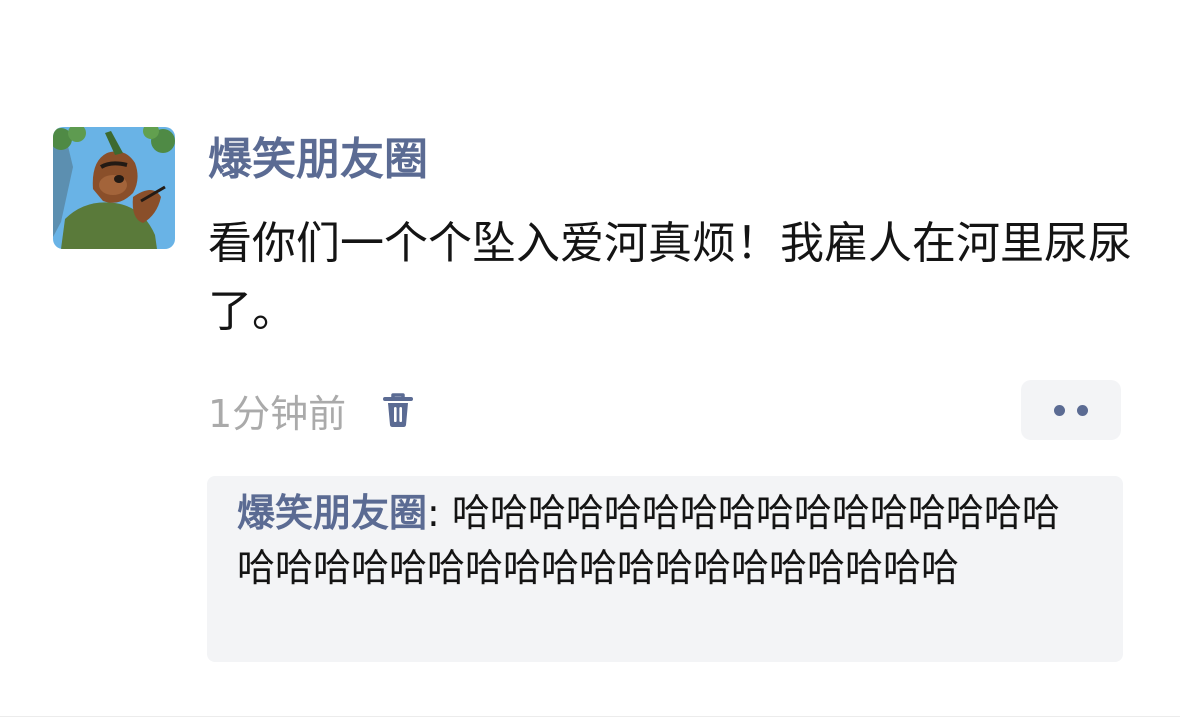 Image resolution: width=1180 pixels, height=720 pixels. I want to click on post-content: 看你们一个个坠入爱河真烦！我雇人在河里尿尿了。, so click(670, 277).